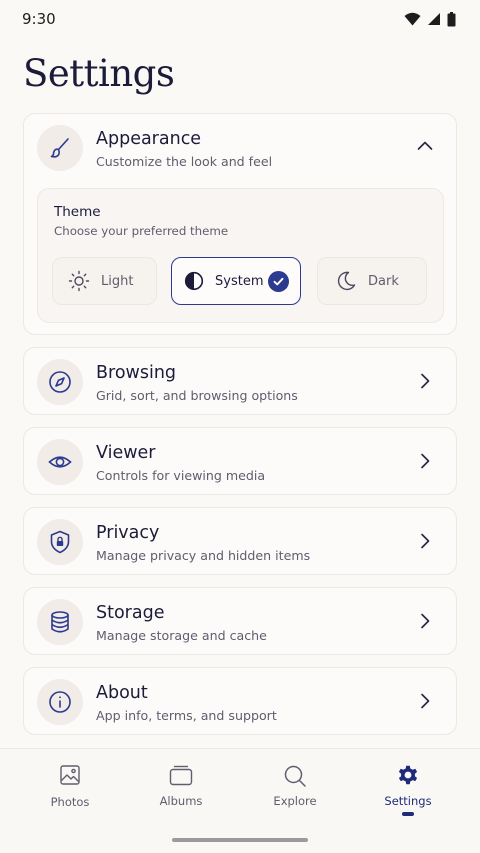 This screenshot has width=480, height=853. I want to click on nav-item-photos: Photos, so click(70, 789).